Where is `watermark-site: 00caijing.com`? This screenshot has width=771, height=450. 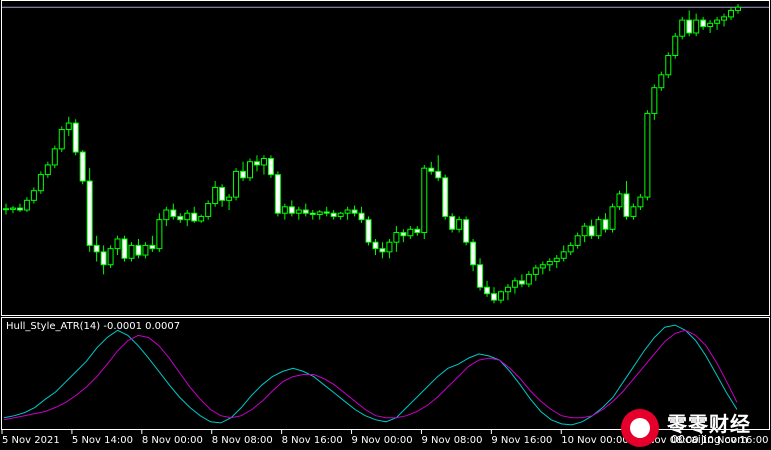 watermark-site: 00caijing.com is located at coordinates (709, 439).